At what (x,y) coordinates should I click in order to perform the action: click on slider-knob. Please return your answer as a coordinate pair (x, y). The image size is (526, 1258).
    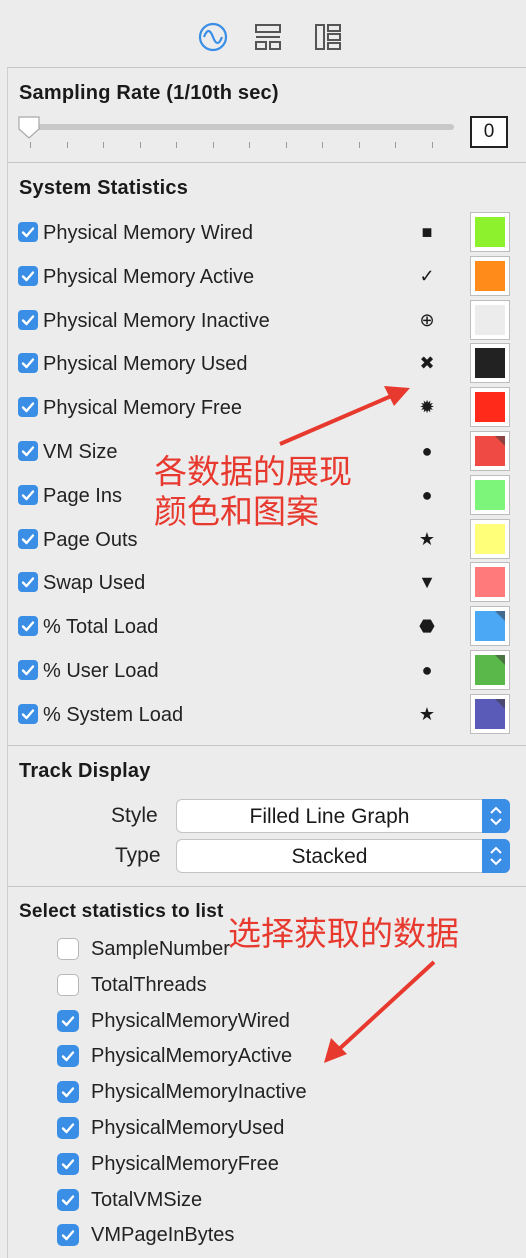
    Looking at the image, I should click on (29, 127).